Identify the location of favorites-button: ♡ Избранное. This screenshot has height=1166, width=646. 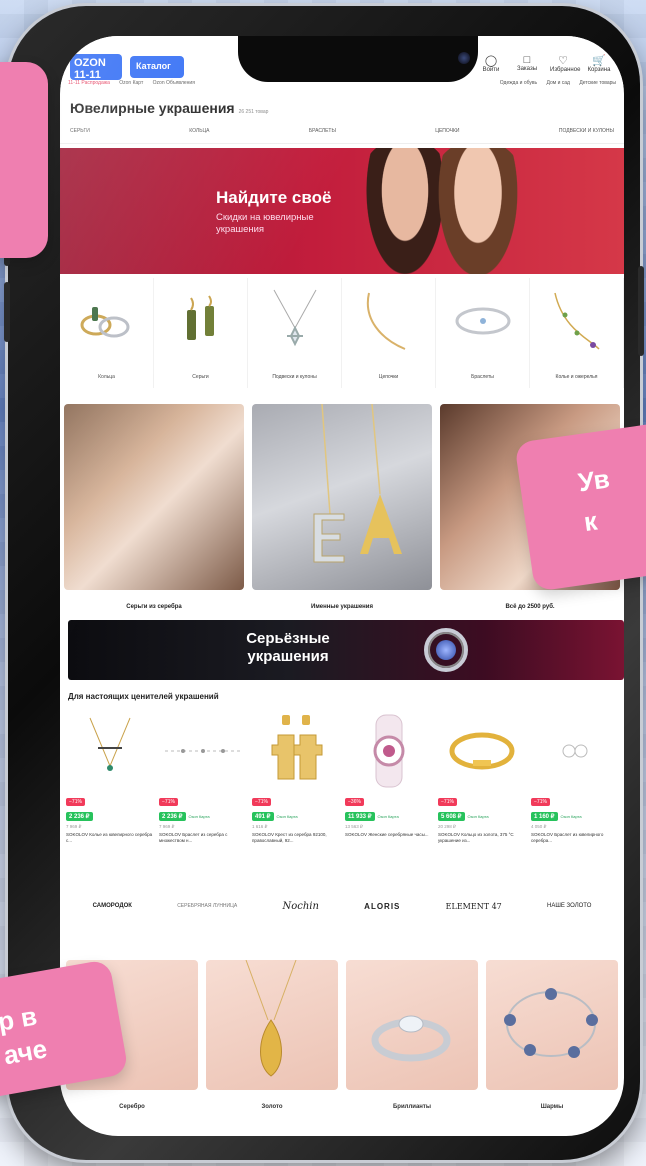
(565, 63).